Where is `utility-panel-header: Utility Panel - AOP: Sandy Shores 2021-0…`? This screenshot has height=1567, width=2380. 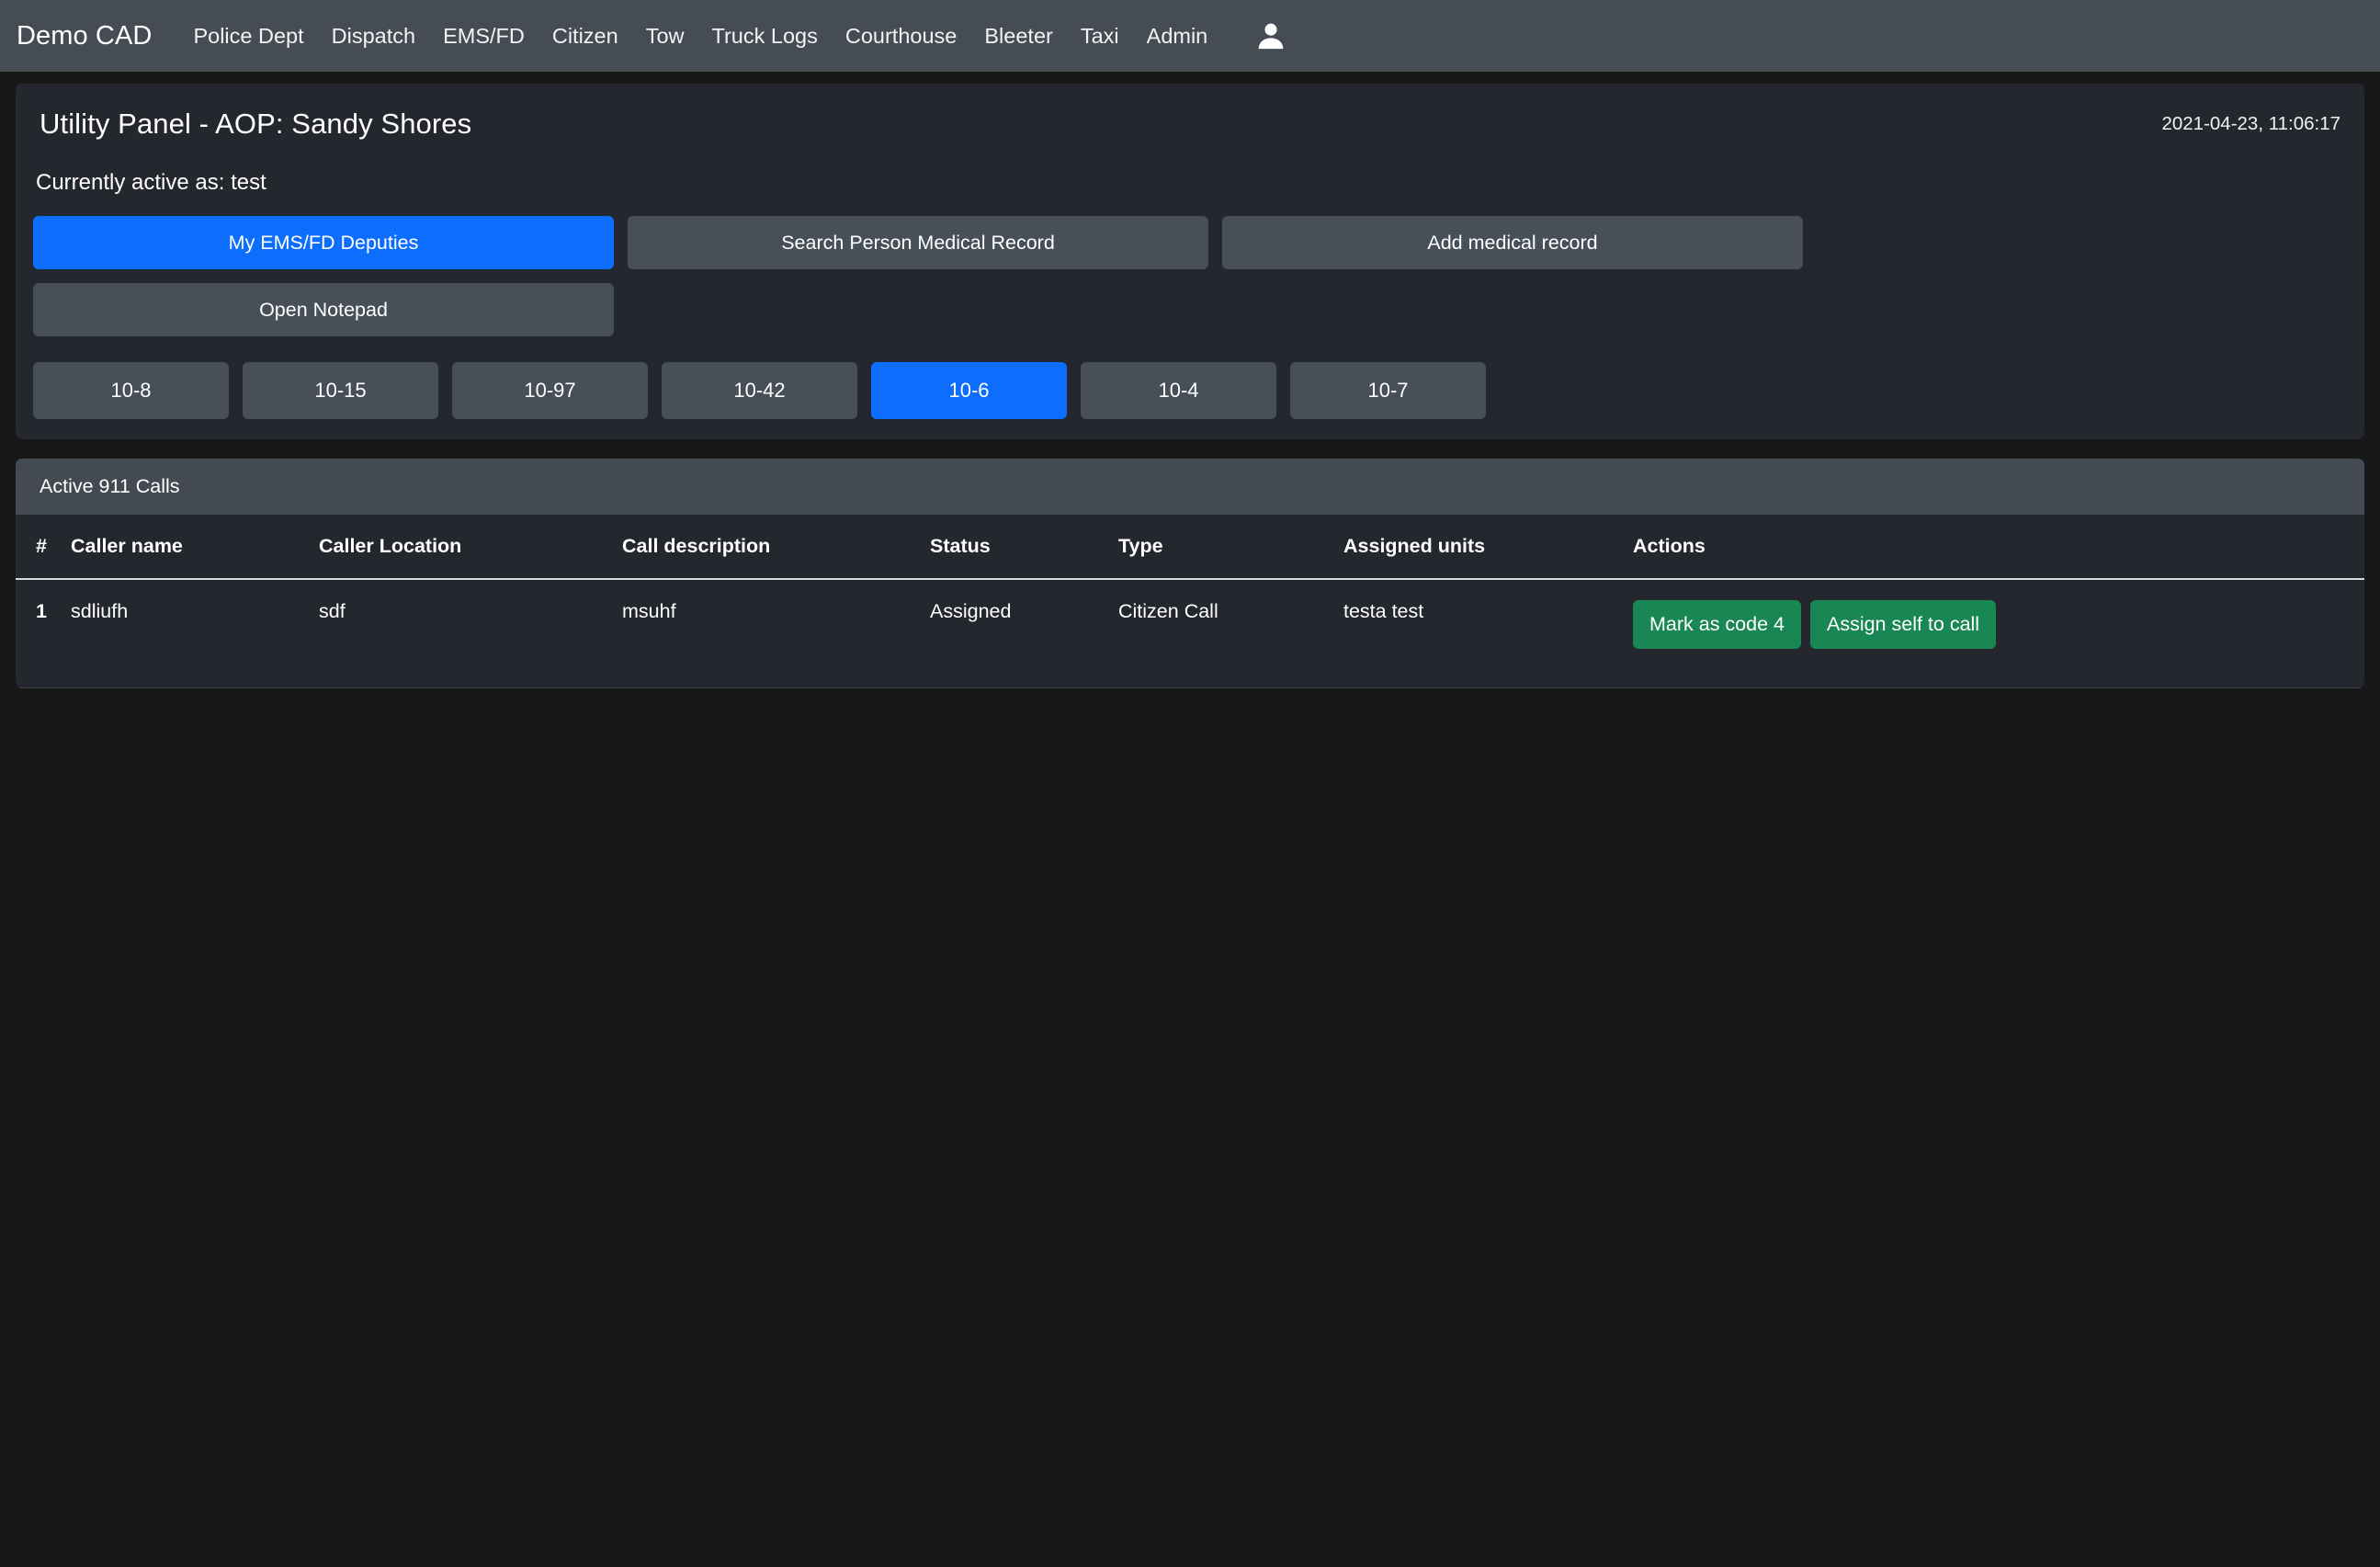
utility-panel-header: Utility Panel - AOP: Sandy Shores 2021-0… is located at coordinates (1190, 120).